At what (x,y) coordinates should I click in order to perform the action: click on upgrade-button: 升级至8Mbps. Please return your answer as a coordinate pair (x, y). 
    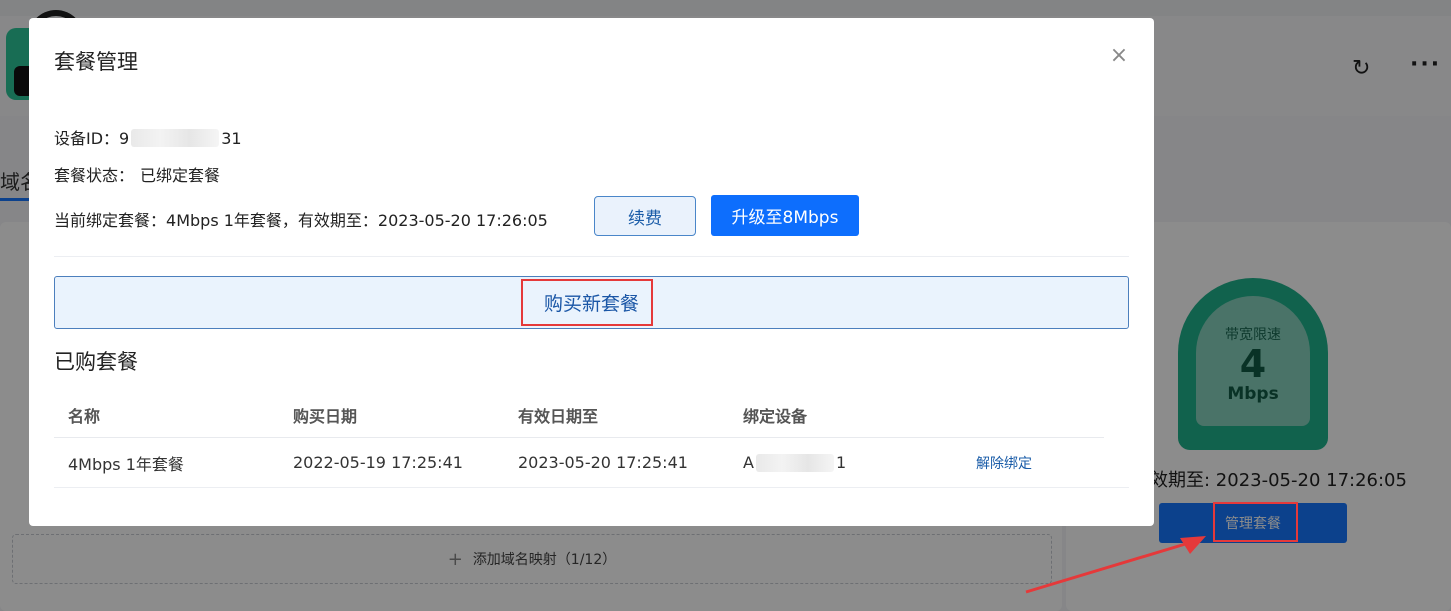
    Looking at the image, I should click on (785, 215).